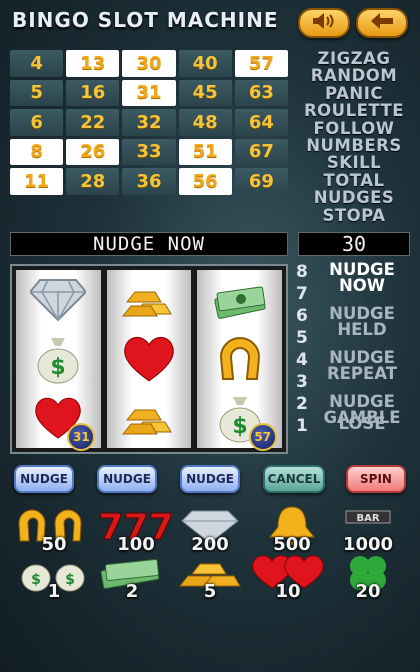 The height and width of the screenshot is (672, 420). I want to click on bingo-number-cell: 33, so click(149, 151).